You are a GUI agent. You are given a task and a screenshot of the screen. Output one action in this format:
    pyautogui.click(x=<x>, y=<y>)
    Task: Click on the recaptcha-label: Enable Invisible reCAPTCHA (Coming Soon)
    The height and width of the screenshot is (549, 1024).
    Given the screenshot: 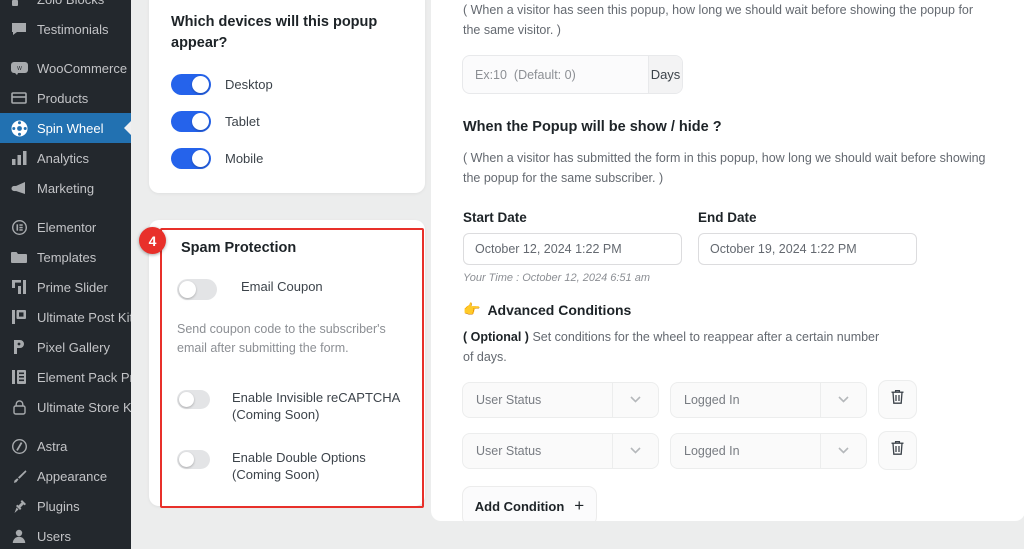 What is the action you would take?
    pyautogui.click(x=316, y=406)
    